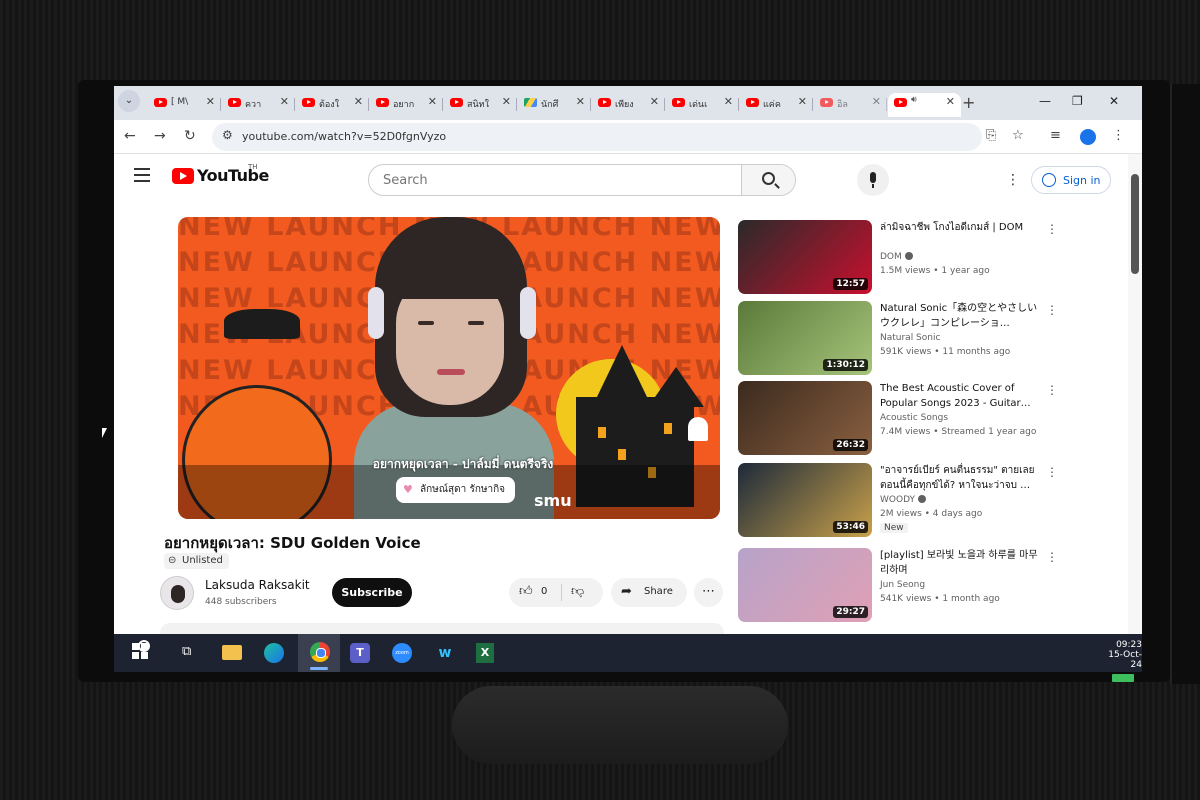  Describe the element at coordinates (360, 653) in the screenshot. I see `teams-icon: T` at that location.